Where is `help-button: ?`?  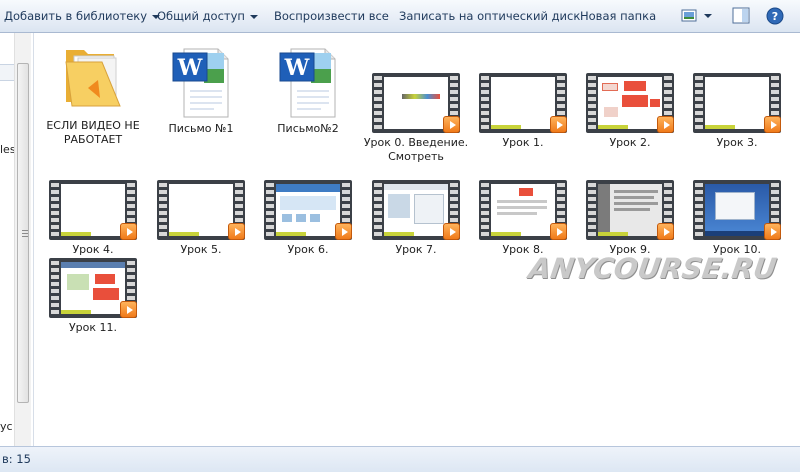
help-button: ? is located at coordinates (776, 16).